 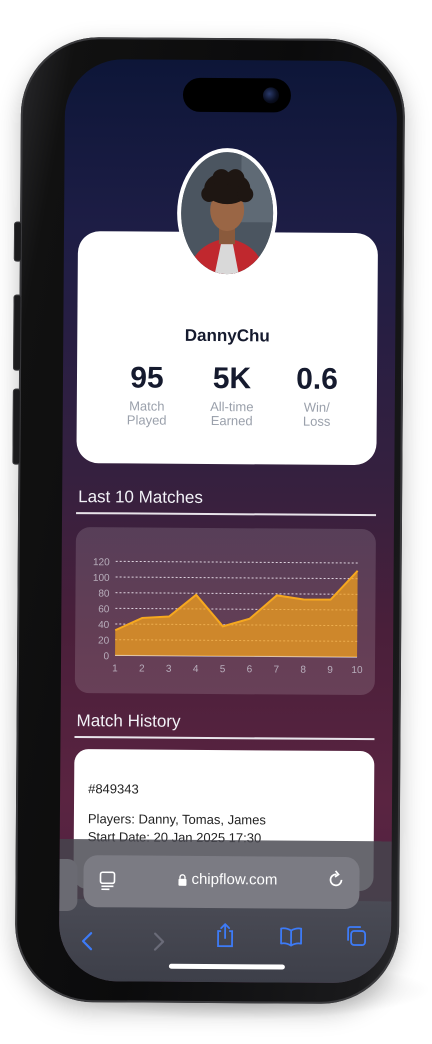 What do you see at coordinates (146, 413) in the screenshot?
I see `stat-label: Match Played` at bounding box center [146, 413].